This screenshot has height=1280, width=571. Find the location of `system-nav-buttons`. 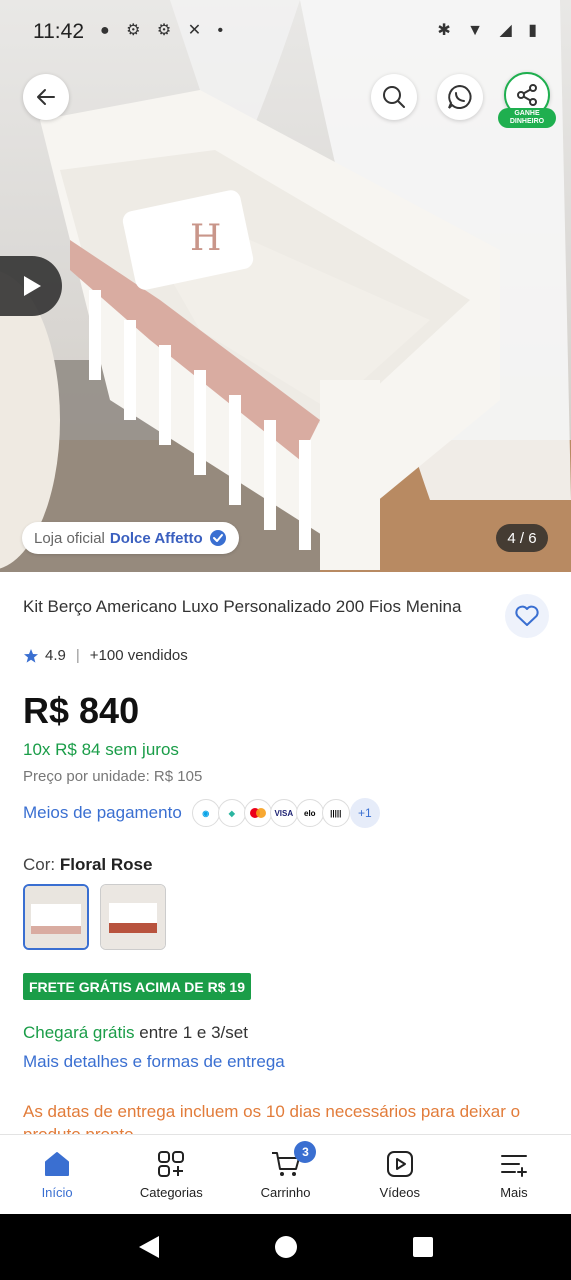

system-nav-buttons is located at coordinates (286, 1247).